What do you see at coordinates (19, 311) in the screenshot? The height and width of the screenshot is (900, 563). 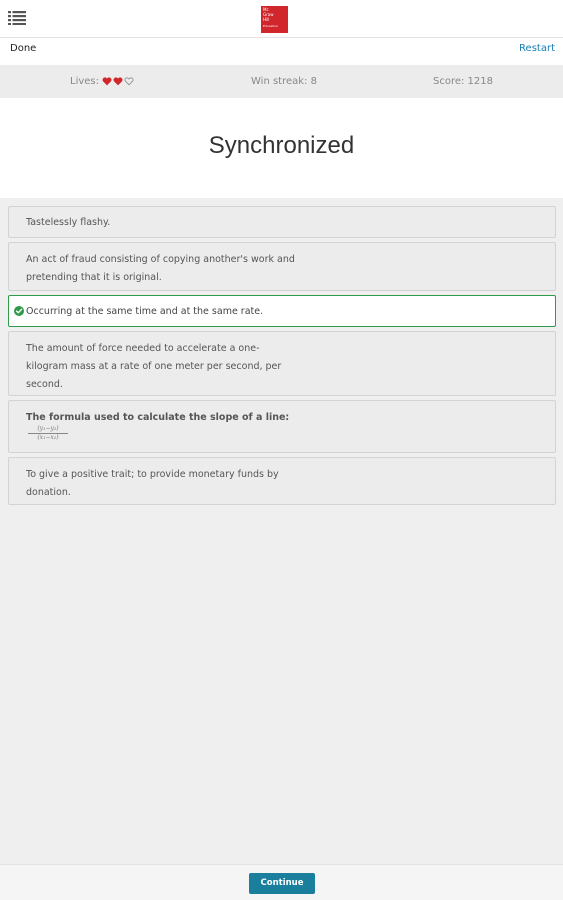 I see `check-circle-icon` at bounding box center [19, 311].